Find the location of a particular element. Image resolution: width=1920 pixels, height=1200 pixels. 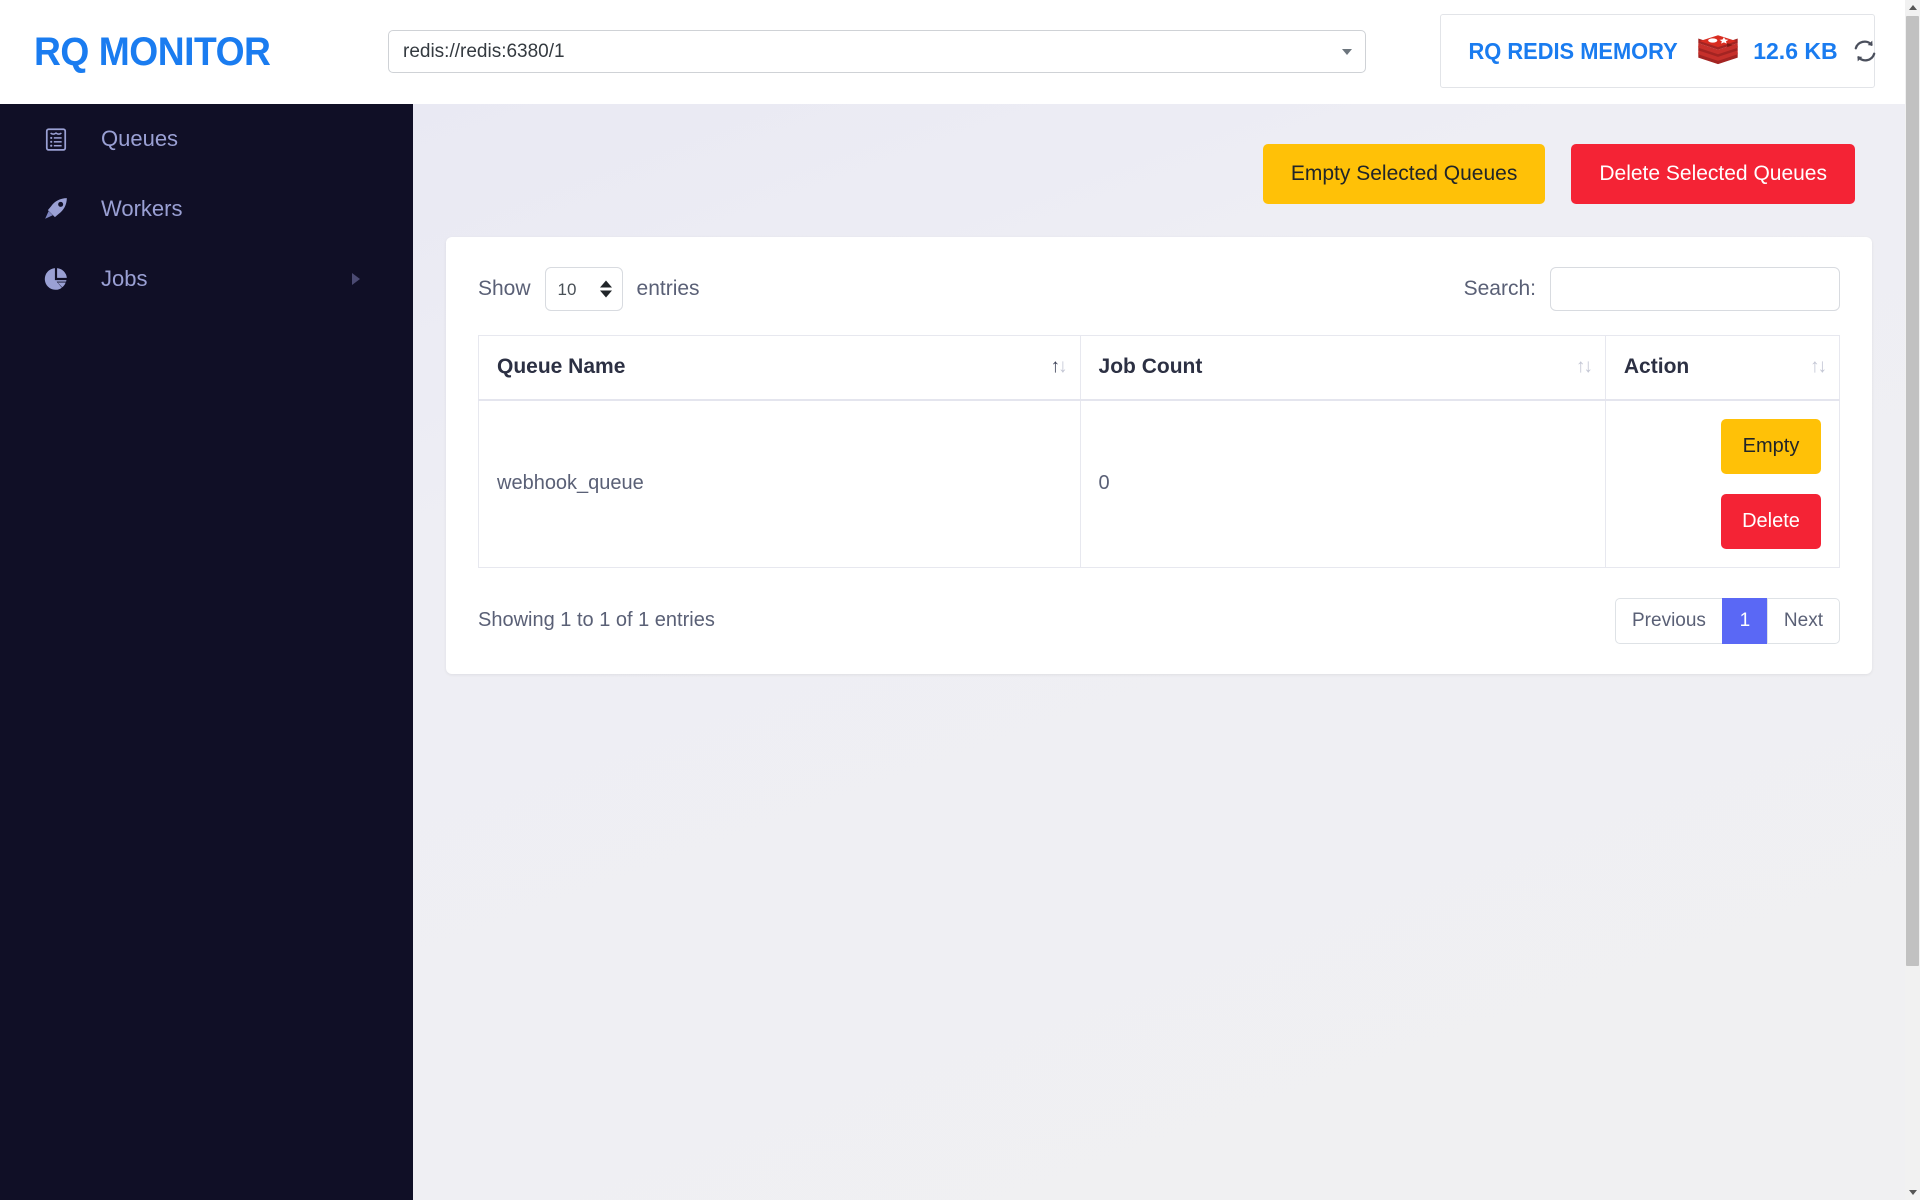

page-length-select-wrapper: 10 is located at coordinates (583, 289).